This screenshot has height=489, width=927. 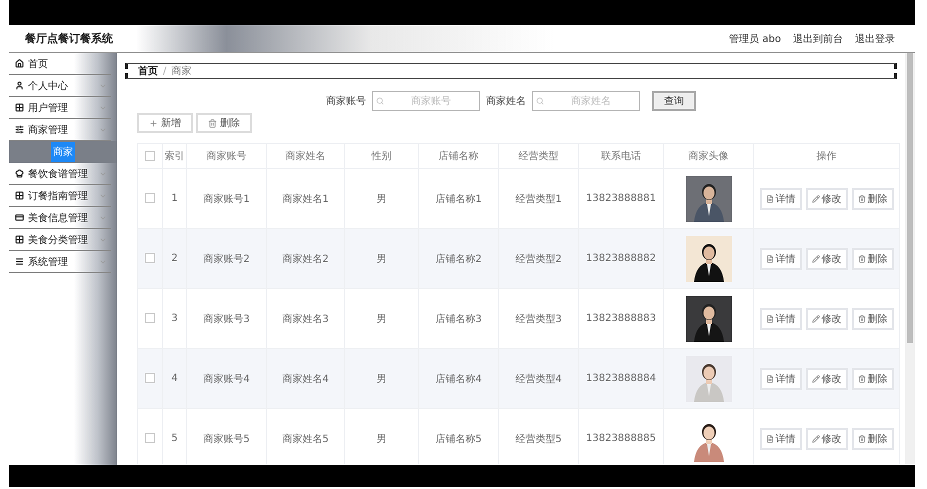 I want to click on sidebar-item: 个人中心, so click(x=60, y=86).